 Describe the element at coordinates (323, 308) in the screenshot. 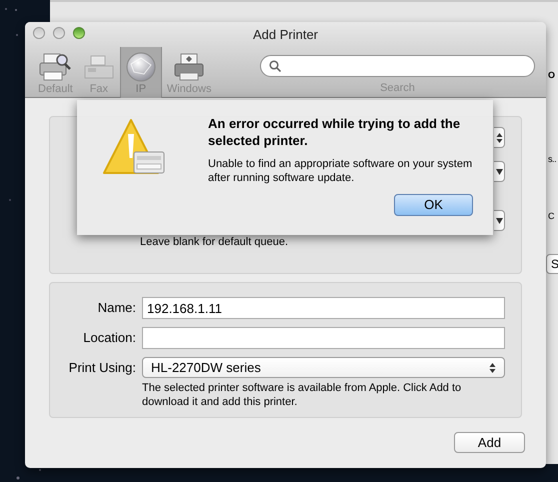

I see `name-field: 192.168.1.11` at that location.